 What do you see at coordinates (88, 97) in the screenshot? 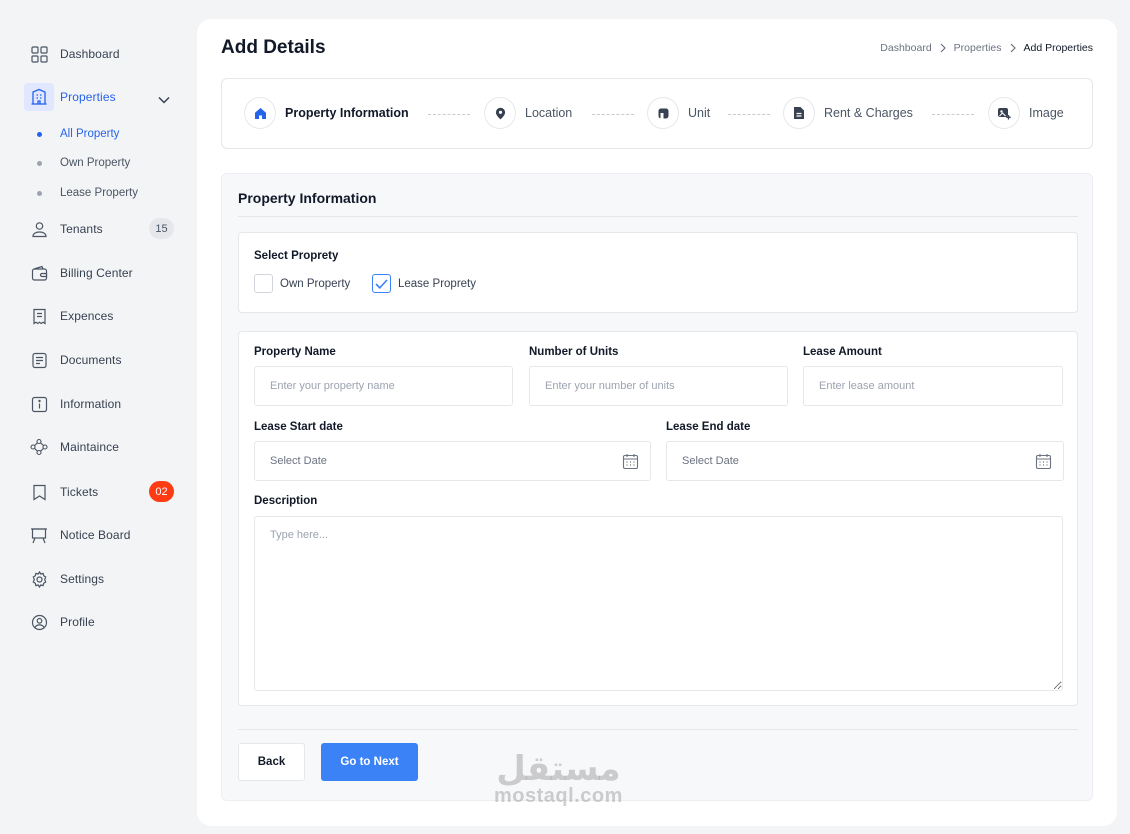
I see `sidebar-item-label: Properties` at bounding box center [88, 97].